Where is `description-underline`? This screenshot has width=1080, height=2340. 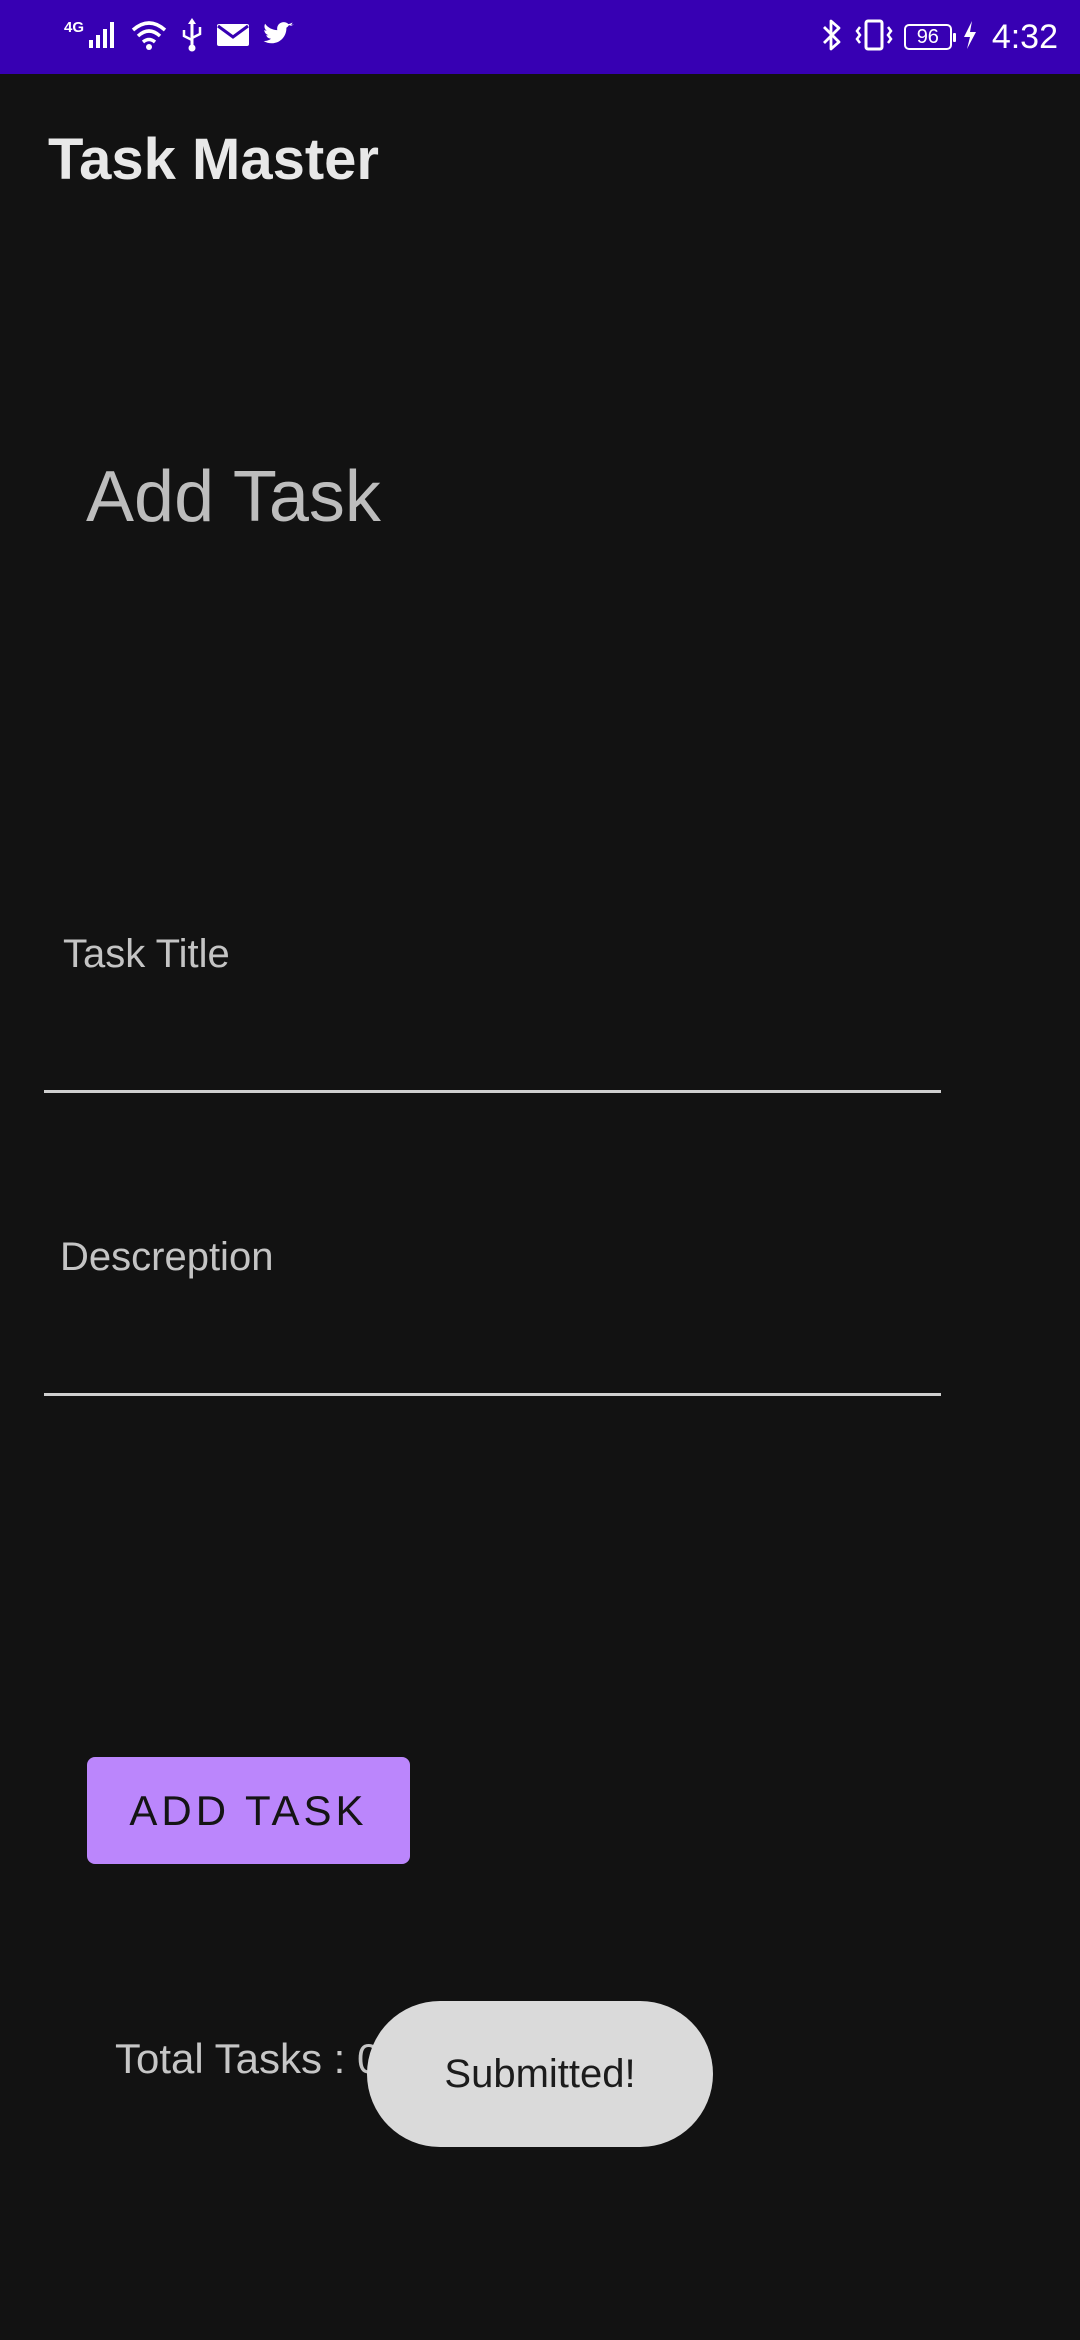 description-underline is located at coordinates (492, 1394).